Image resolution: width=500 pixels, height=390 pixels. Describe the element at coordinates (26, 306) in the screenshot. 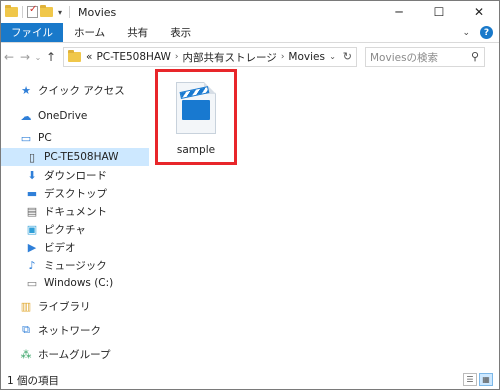

I see `library-icon: ▥` at that location.